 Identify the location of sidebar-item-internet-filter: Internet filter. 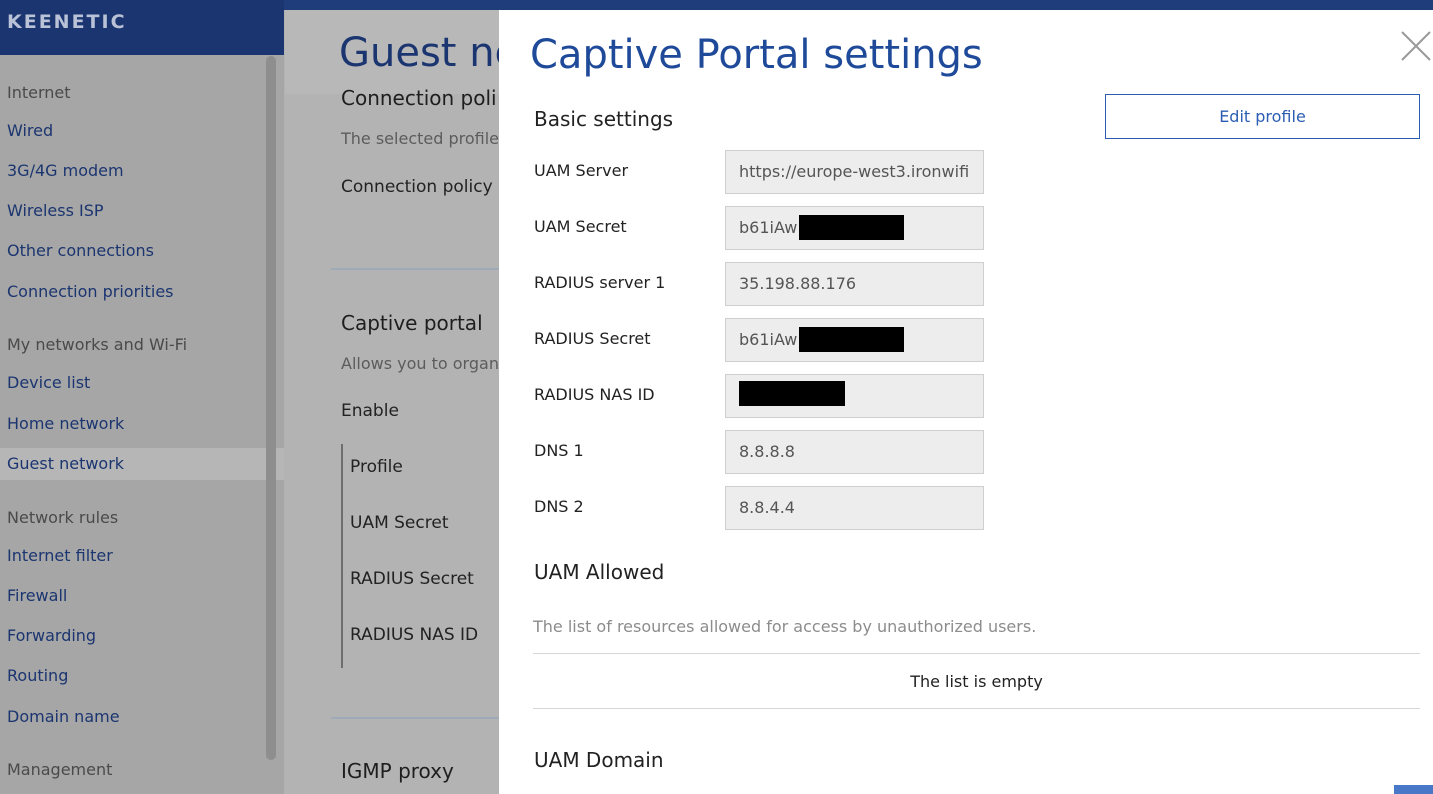
(60, 555).